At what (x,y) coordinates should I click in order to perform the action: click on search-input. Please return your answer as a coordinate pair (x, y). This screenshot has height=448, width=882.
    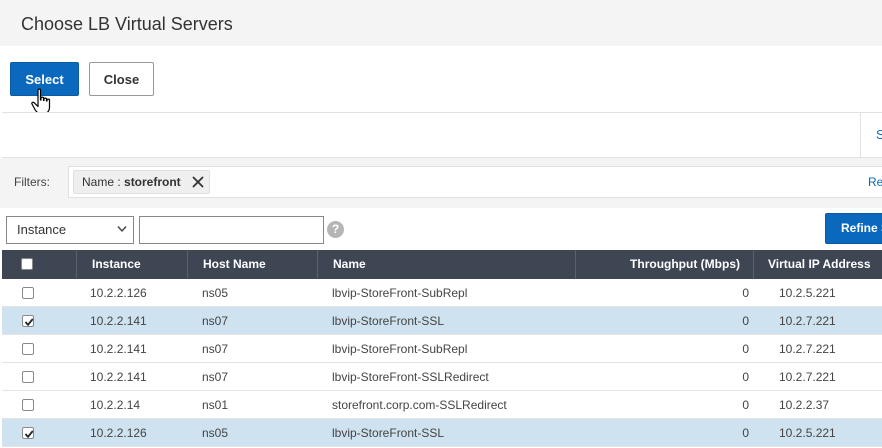
    Looking at the image, I should click on (231, 230).